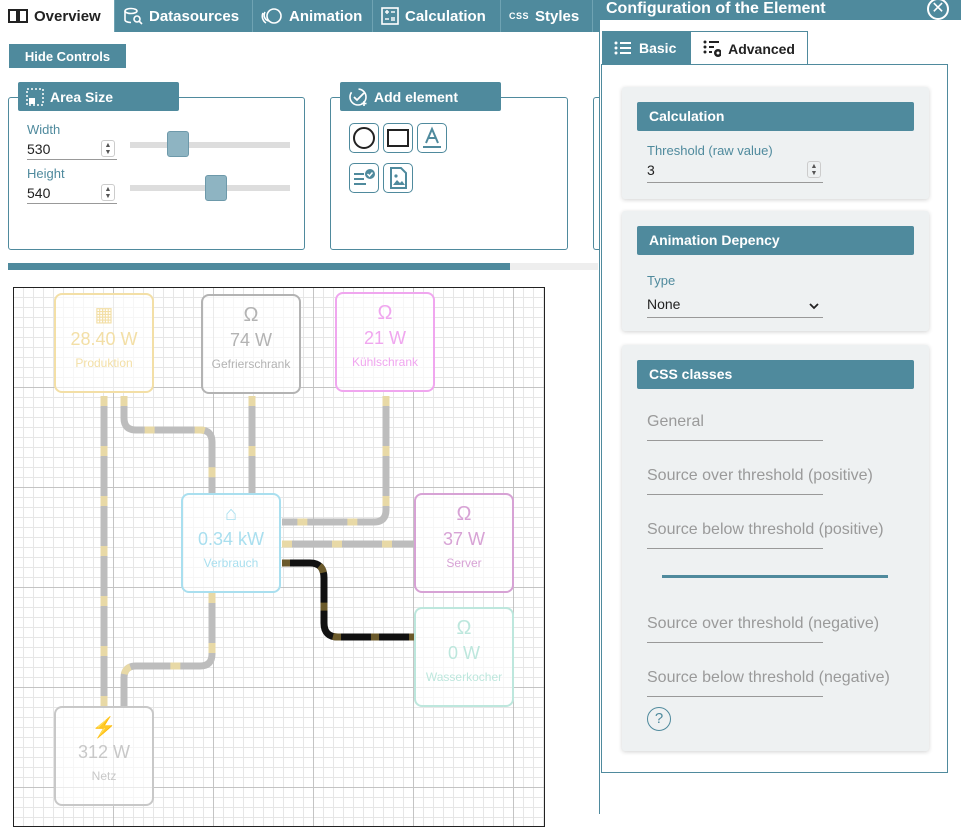 Image resolution: width=961 pixels, height=827 pixels. Describe the element at coordinates (420, 96) in the screenshot. I see `add-element-header: Add element` at that location.